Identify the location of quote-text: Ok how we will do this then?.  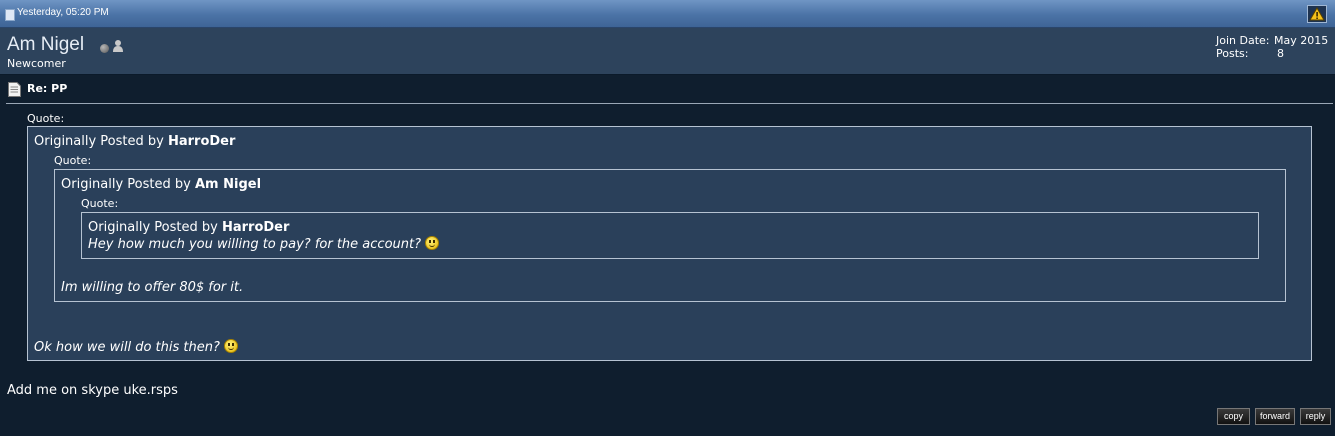
(136, 347).